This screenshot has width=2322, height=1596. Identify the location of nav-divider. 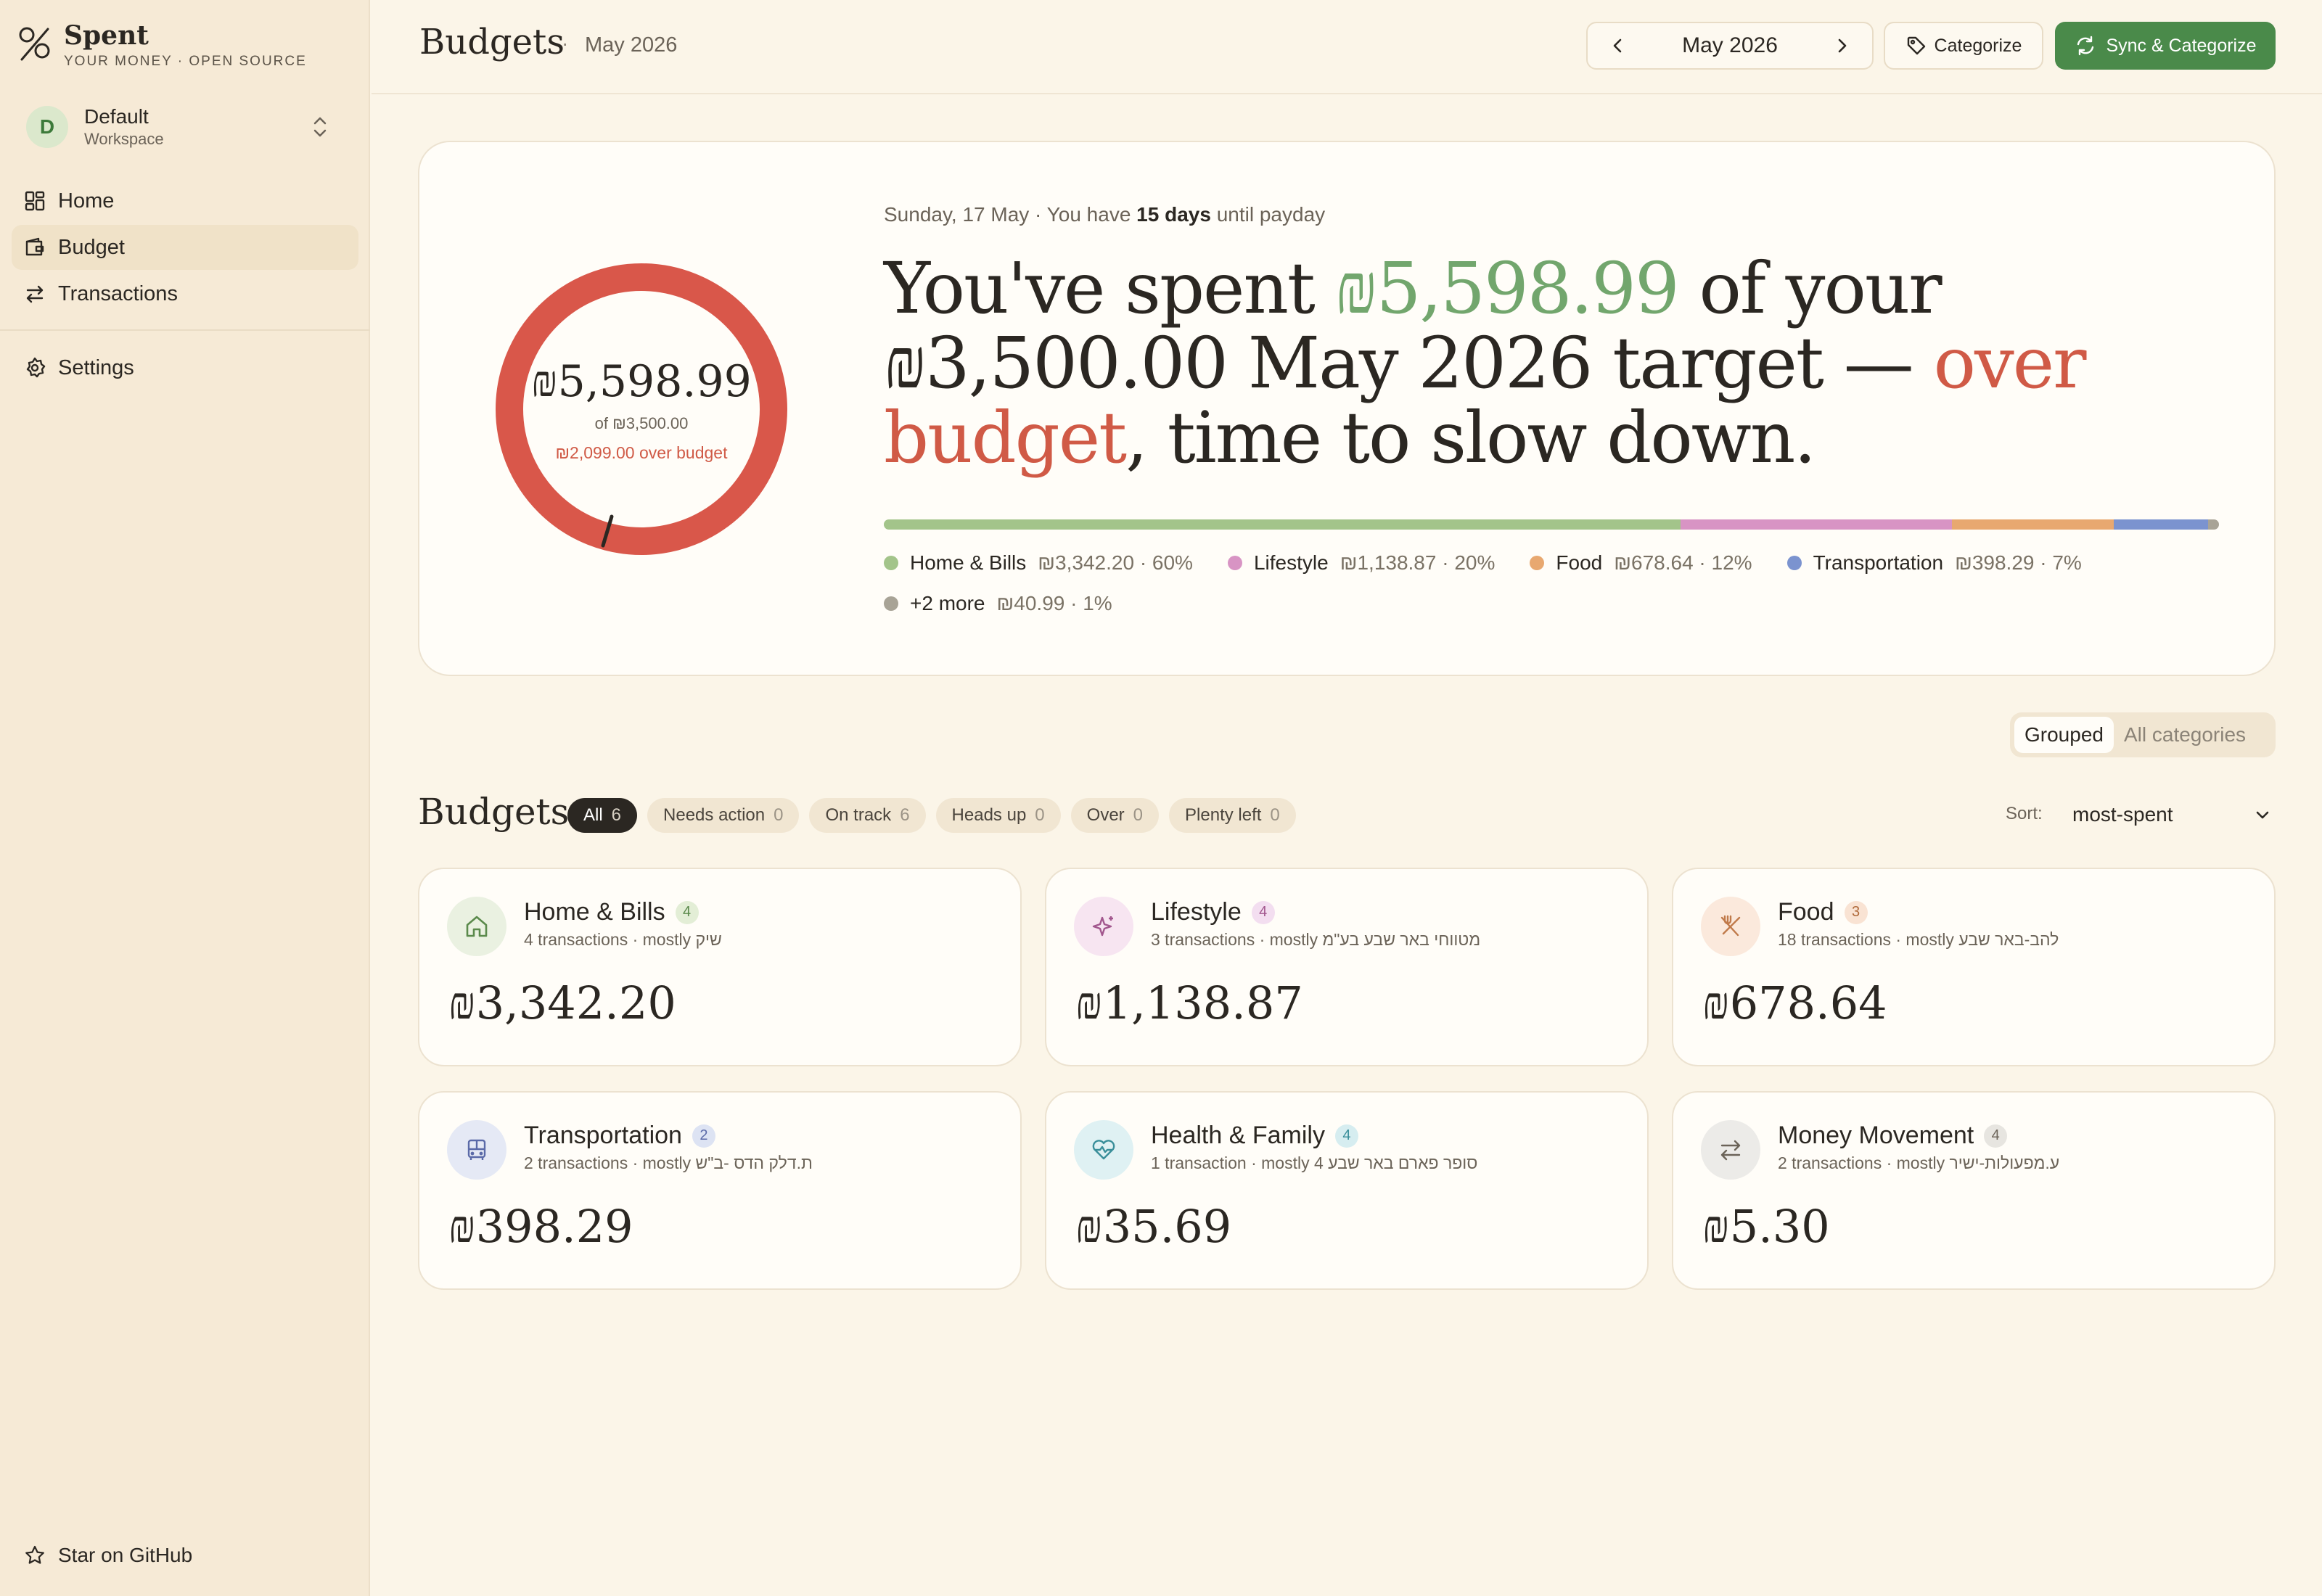
(185, 330).